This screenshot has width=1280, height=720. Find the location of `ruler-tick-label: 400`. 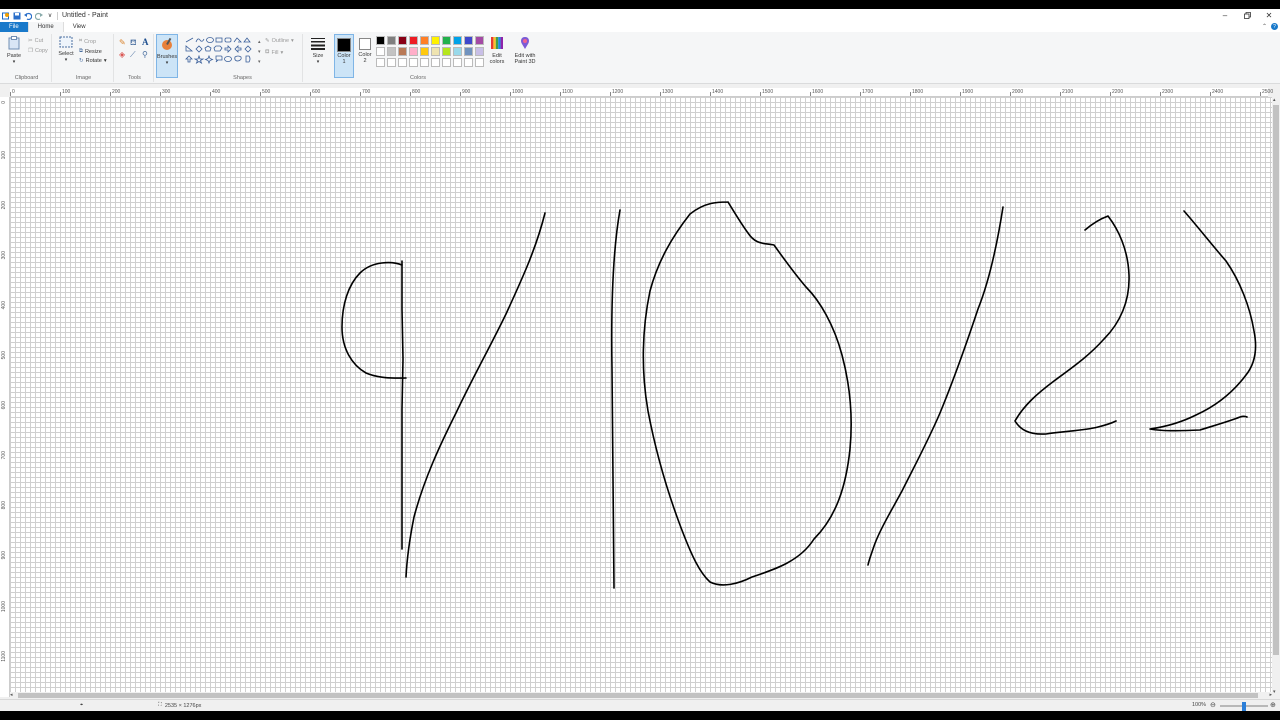

ruler-tick-label: 400 is located at coordinates (4, 305).